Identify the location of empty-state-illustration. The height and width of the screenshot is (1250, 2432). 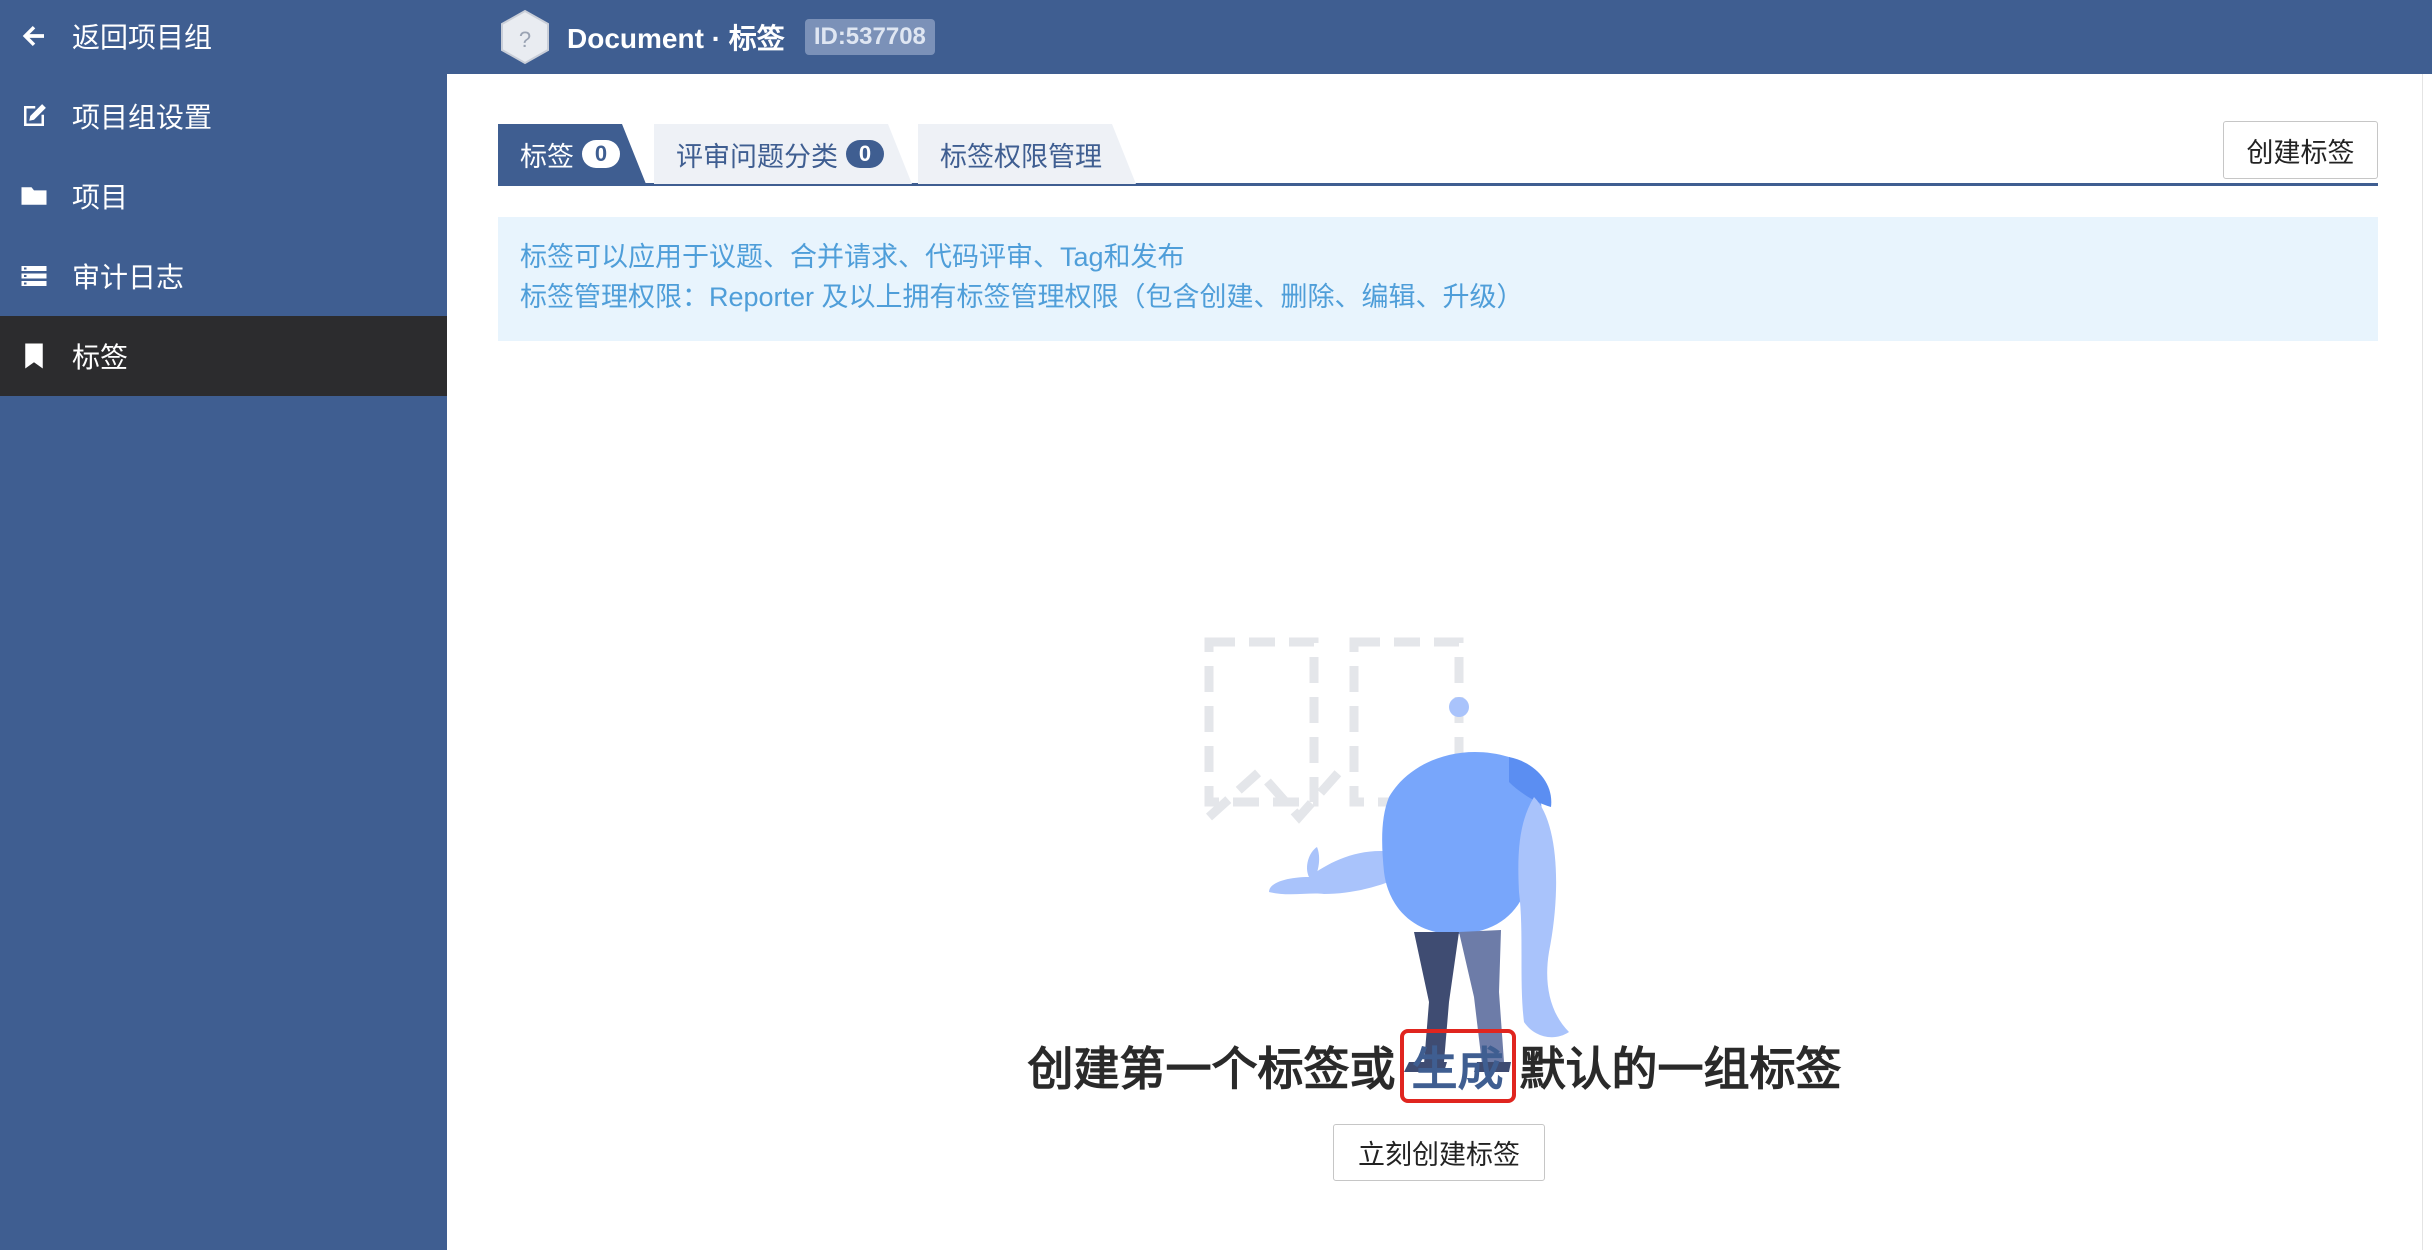
(1414, 862).